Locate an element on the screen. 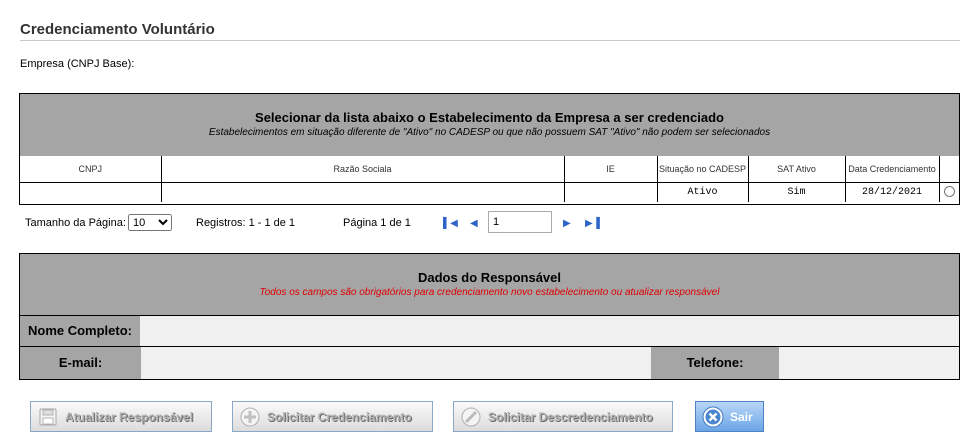  column-header-cnpj: CNPJ is located at coordinates (91, 169).